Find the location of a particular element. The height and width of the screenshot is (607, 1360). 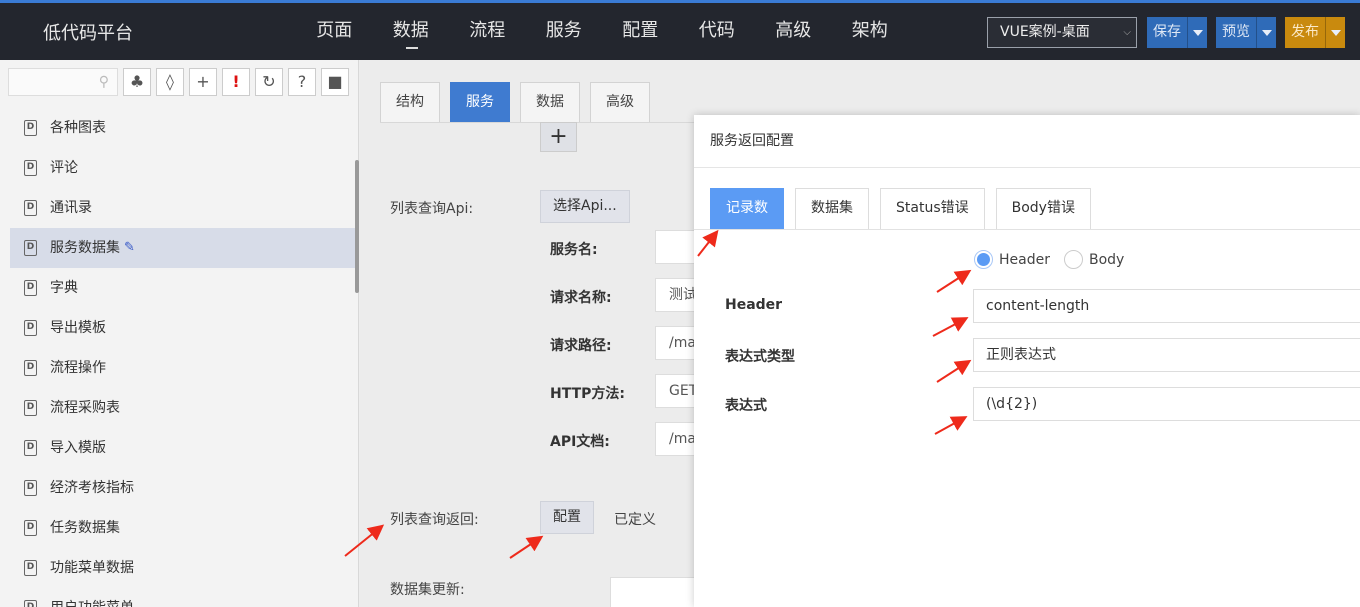

expression-label: 表达式 is located at coordinates (746, 406).